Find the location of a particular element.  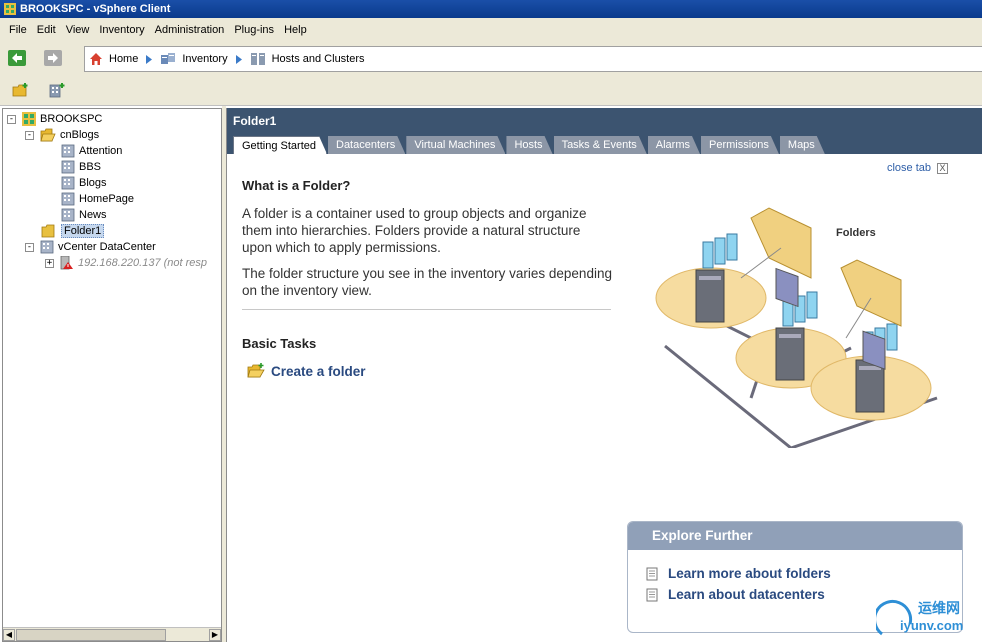

create-folder-link: Create a folder is located at coordinates (428, 371).